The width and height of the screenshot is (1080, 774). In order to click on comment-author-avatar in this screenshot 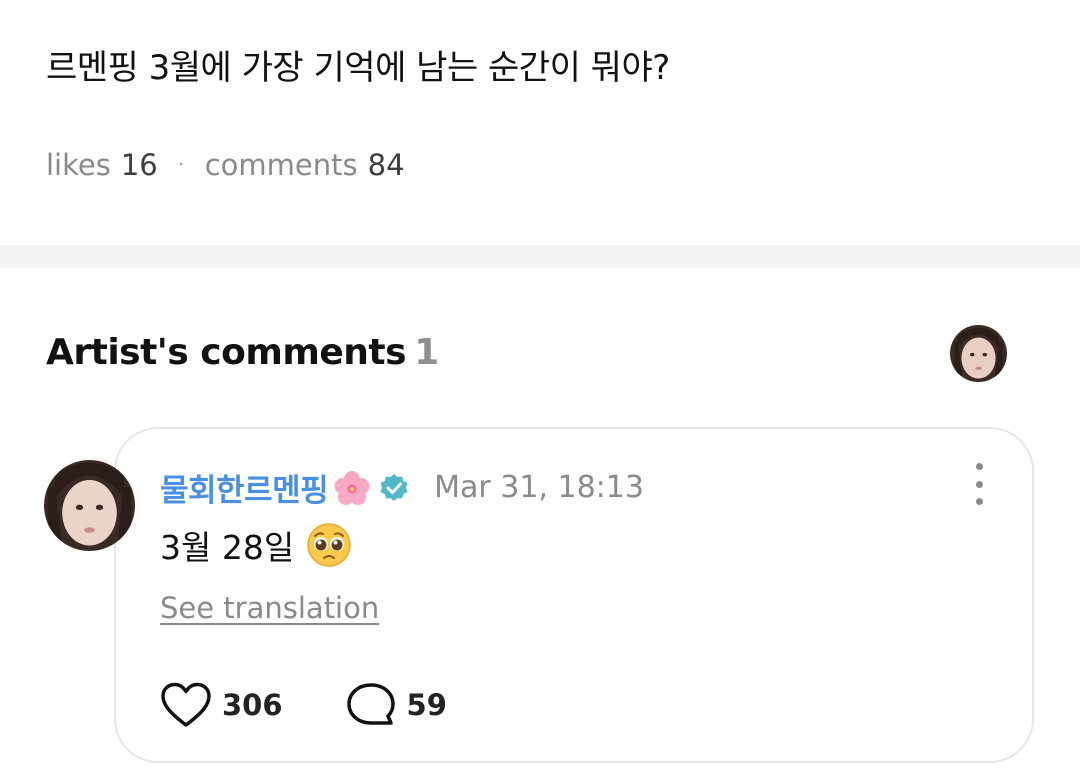, I will do `click(89, 505)`.